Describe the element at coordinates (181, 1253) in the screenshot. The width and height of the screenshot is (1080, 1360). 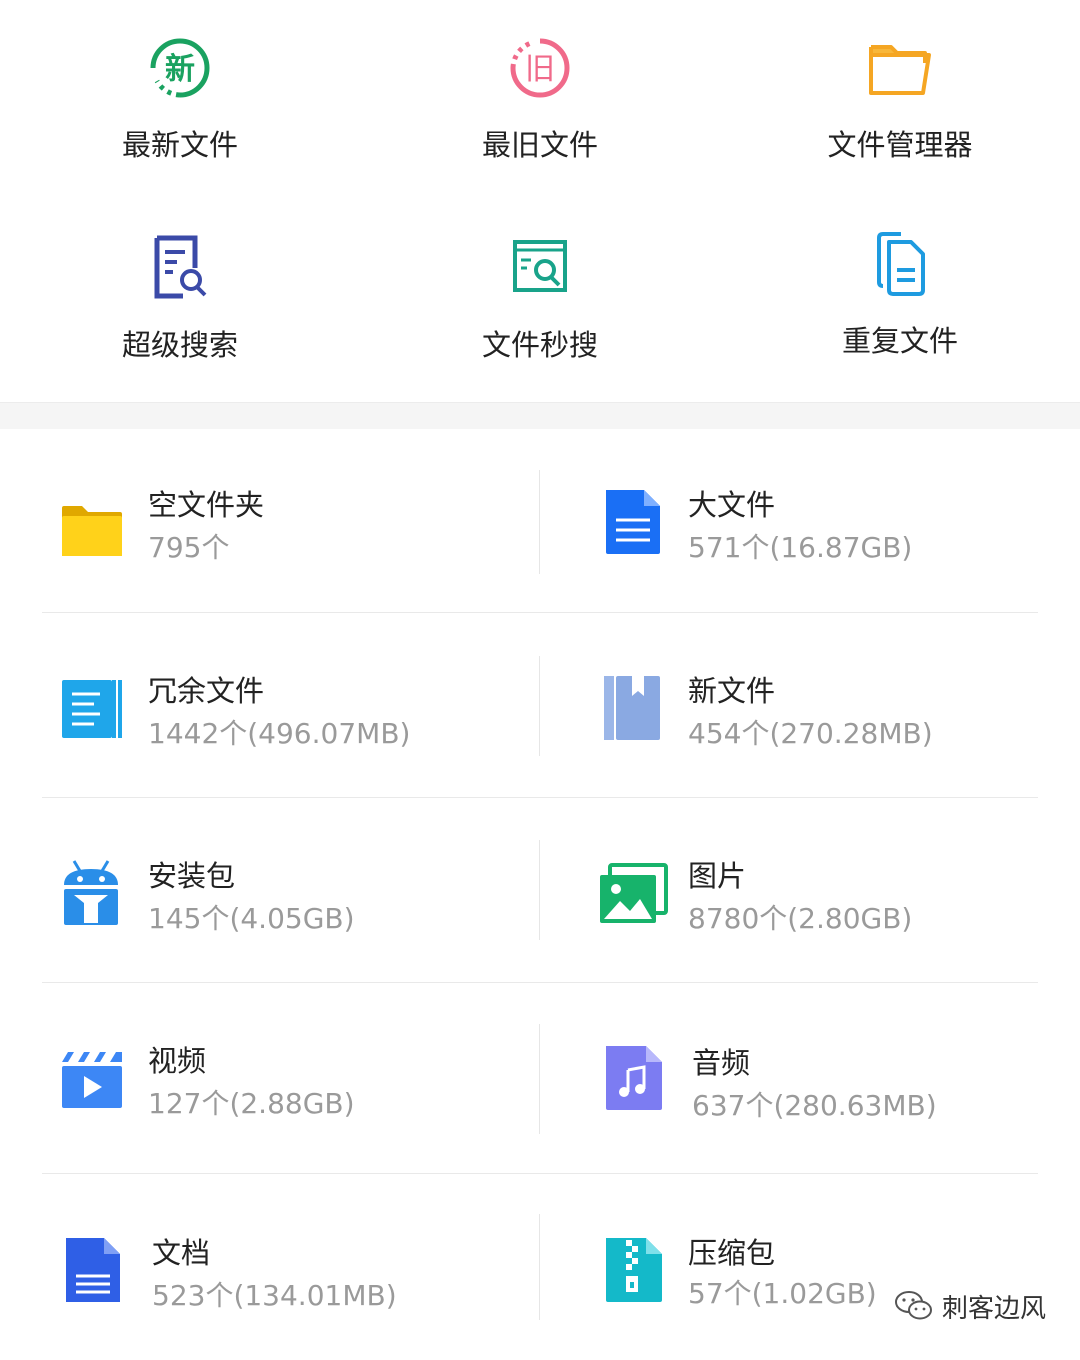
I see `category-name: 文档` at that location.